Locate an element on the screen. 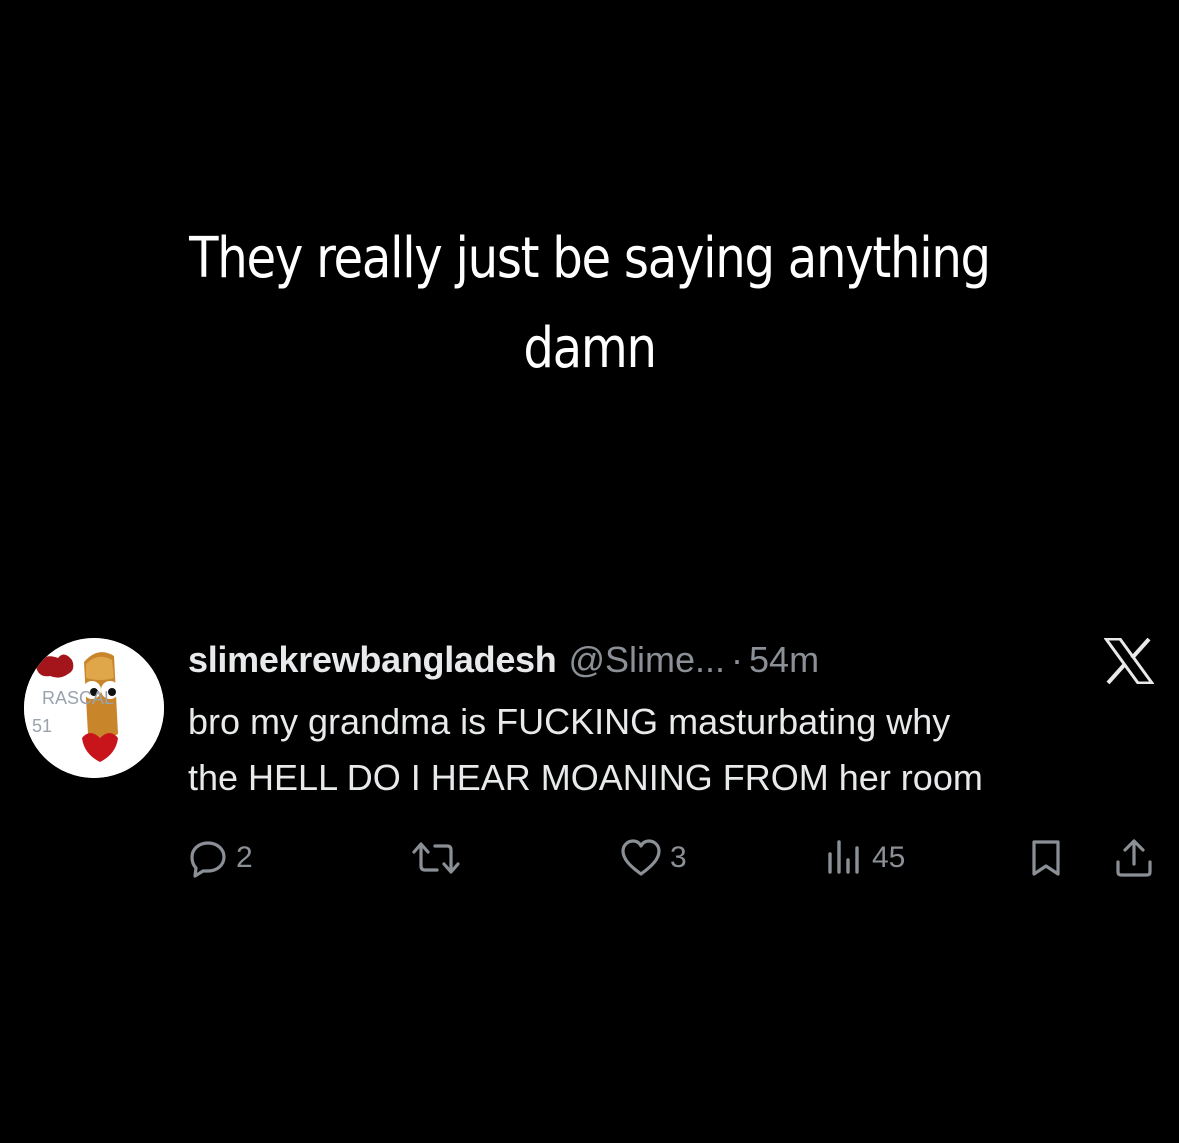 This screenshot has width=1179, height=1143. share-icon is located at coordinates (1134, 858).